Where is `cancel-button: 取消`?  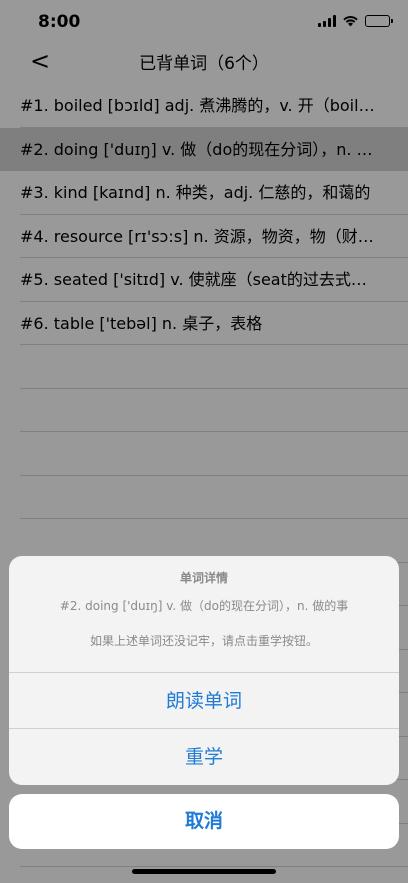
cancel-button: 取消 is located at coordinates (204, 821).